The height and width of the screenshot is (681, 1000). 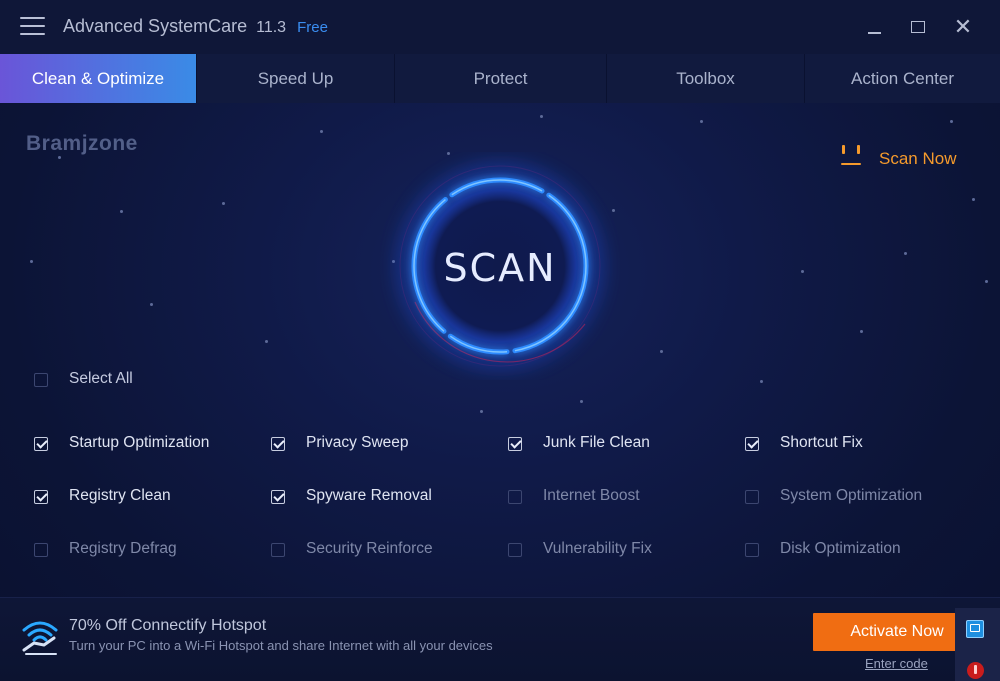 I want to click on option-label: Junk File Clean, so click(x=596, y=442).